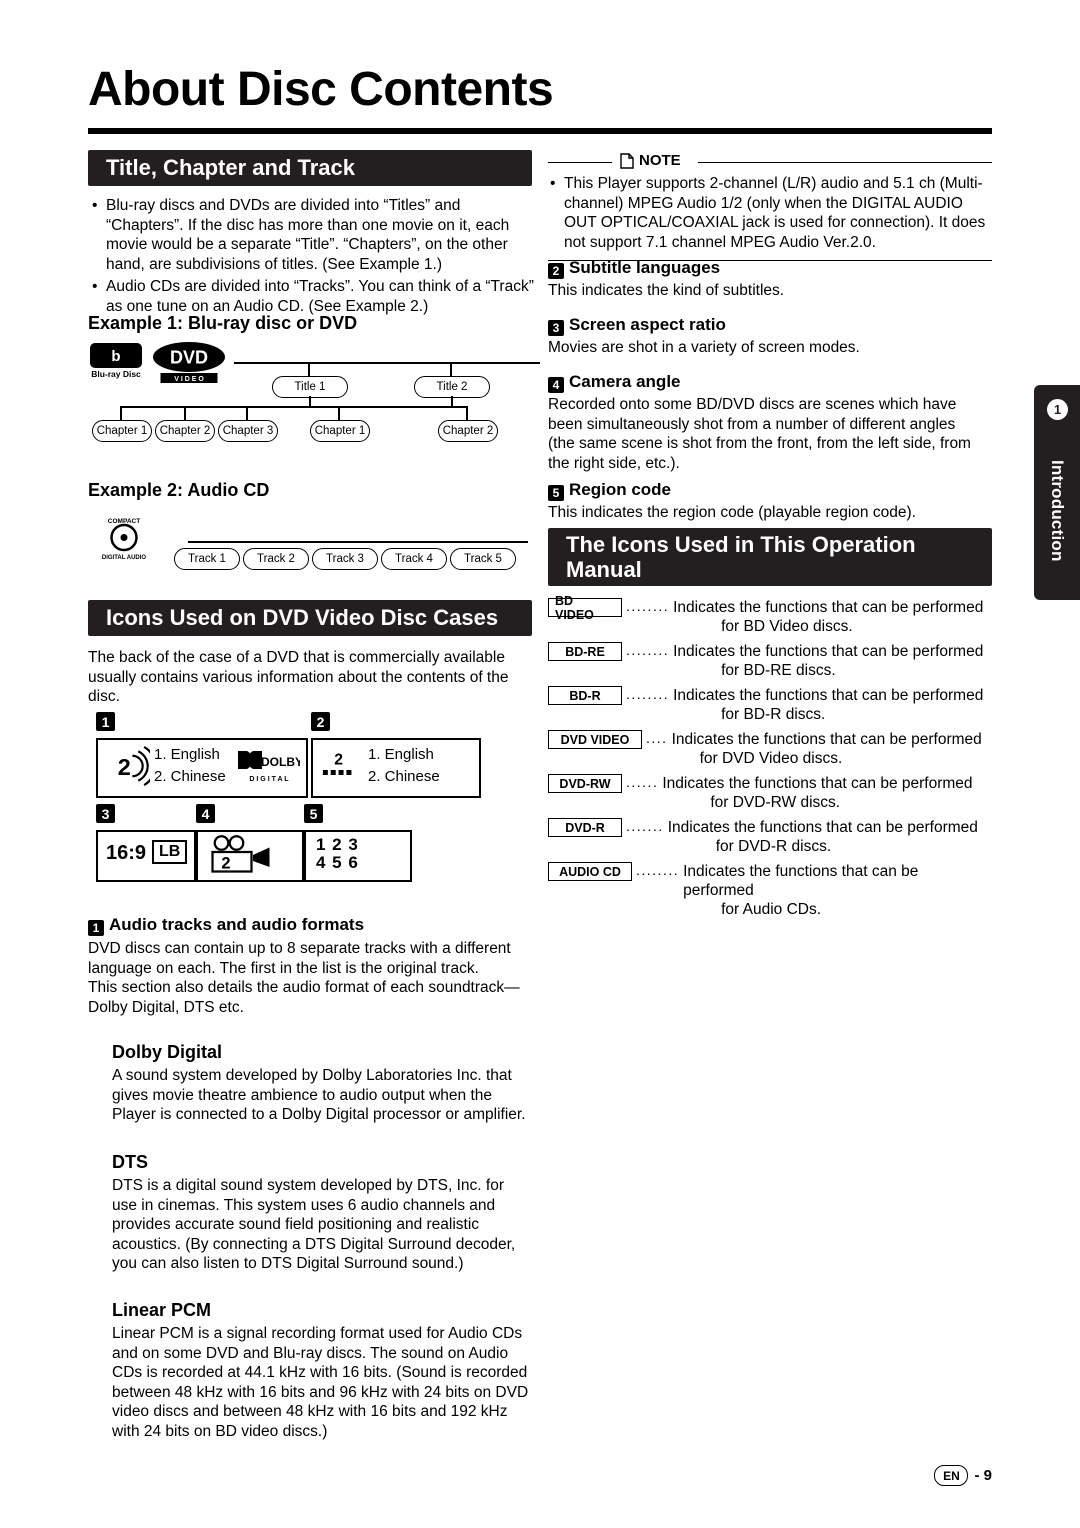 The height and width of the screenshot is (1528, 1080). What do you see at coordinates (170, 852) in the screenshot?
I see `letterbox-label: LB` at bounding box center [170, 852].